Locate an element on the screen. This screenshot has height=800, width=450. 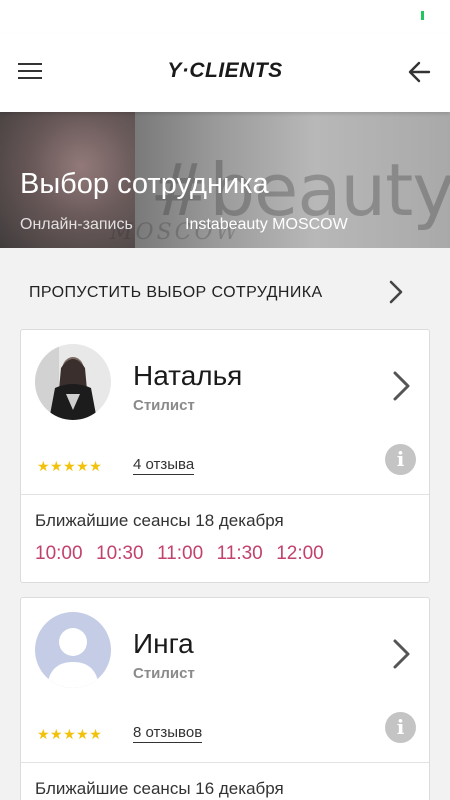
staff-avatar-placeholder is located at coordinates (73, 650).